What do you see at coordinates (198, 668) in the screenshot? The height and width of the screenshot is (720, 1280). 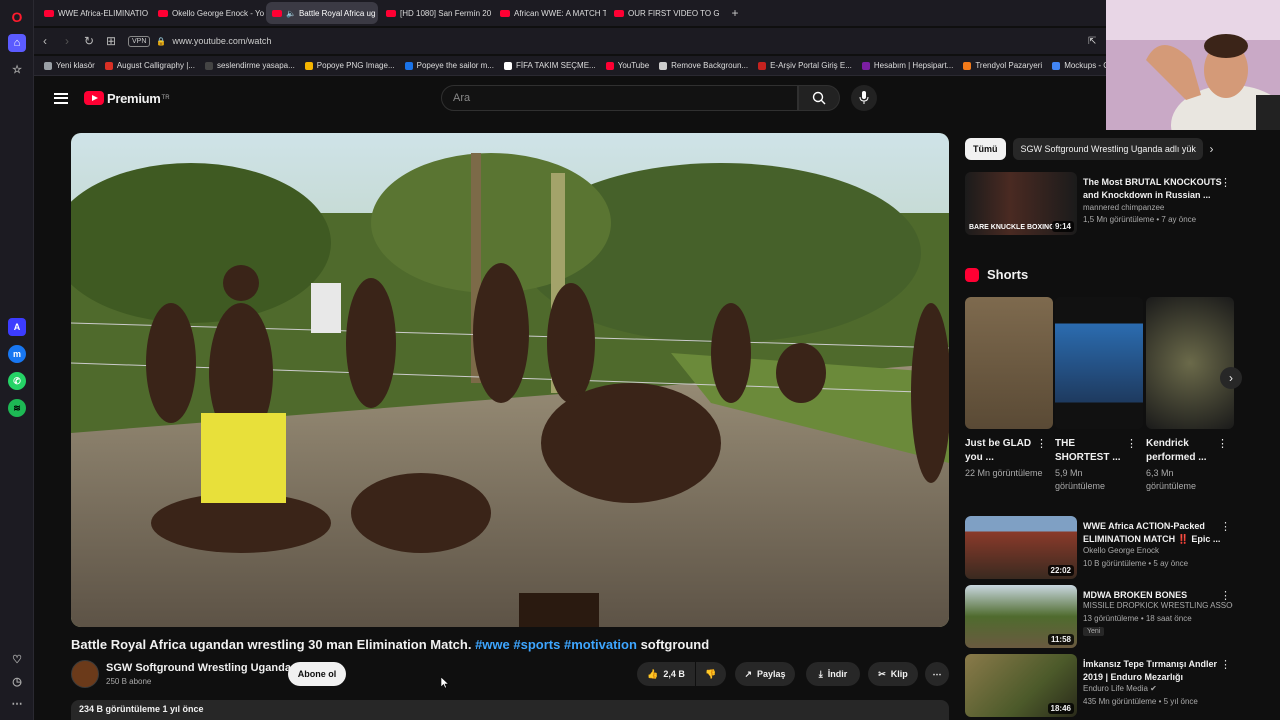 I see `channel-name: SGW Softground Wrestling Uganda` at bounding box center [198, 668].